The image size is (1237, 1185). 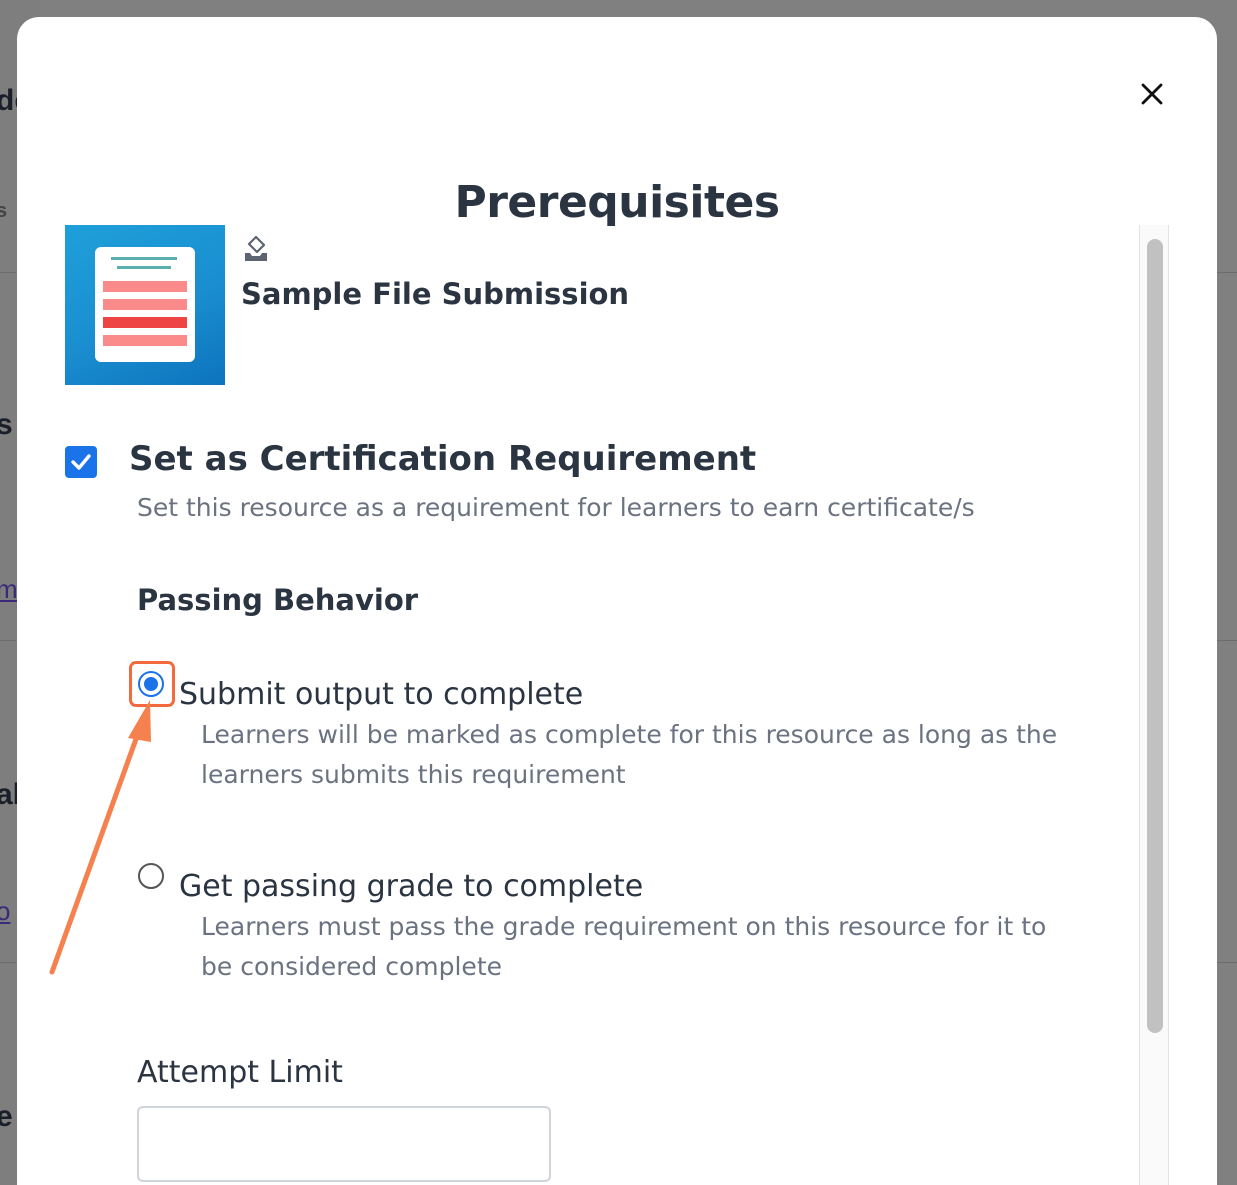 What do you see at coordinates (5, 911) in the screenshot?
I see `background-link-fragment: o` at bounding box center [5, 911].